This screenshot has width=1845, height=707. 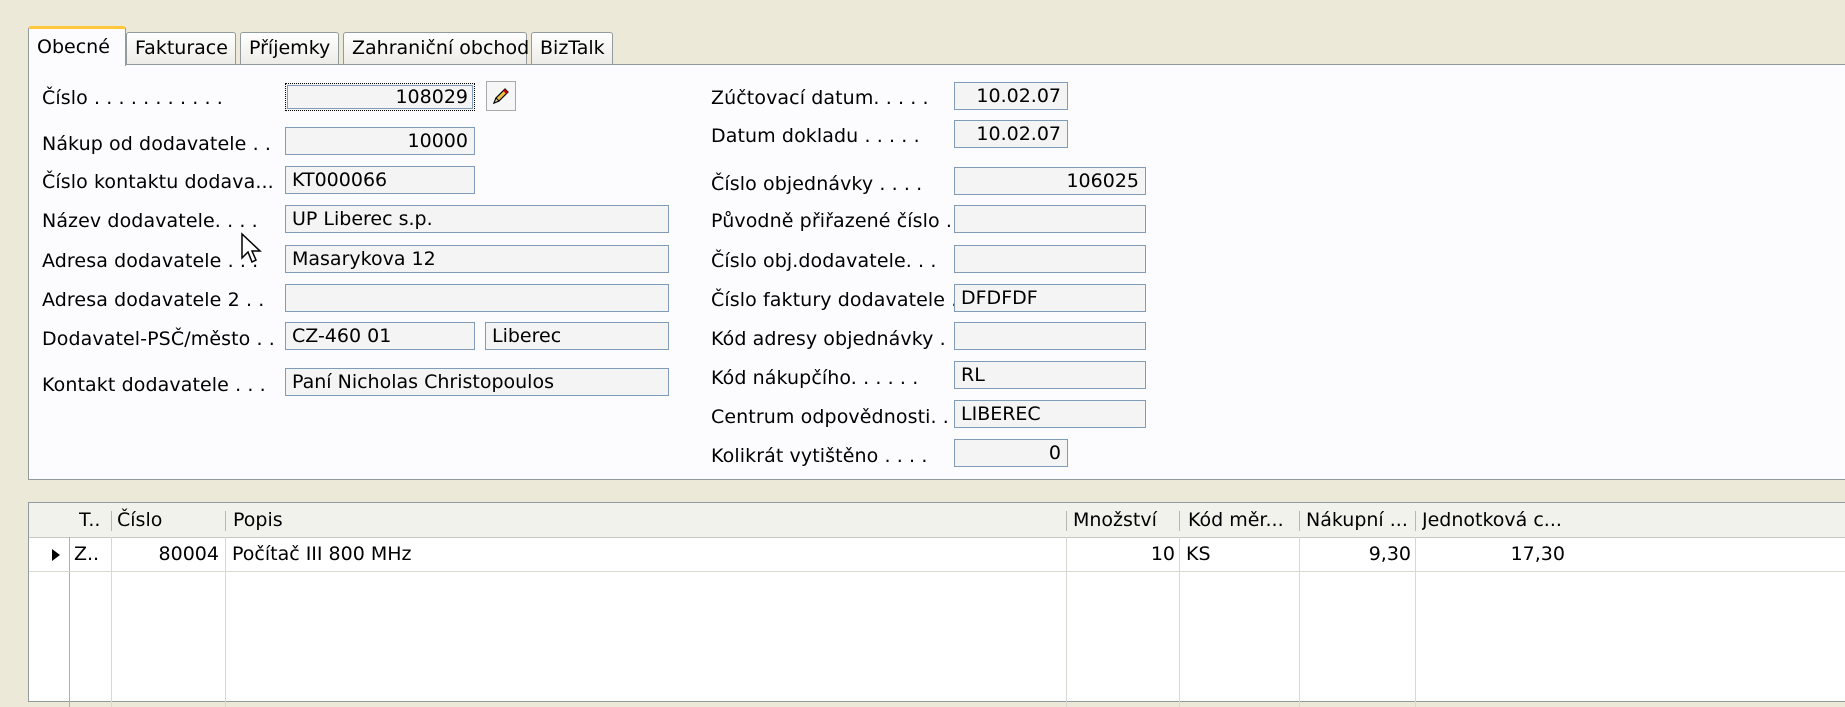 I want to click on datum-dokladu-field: 10.02.07, so click(x=1011, y=134).